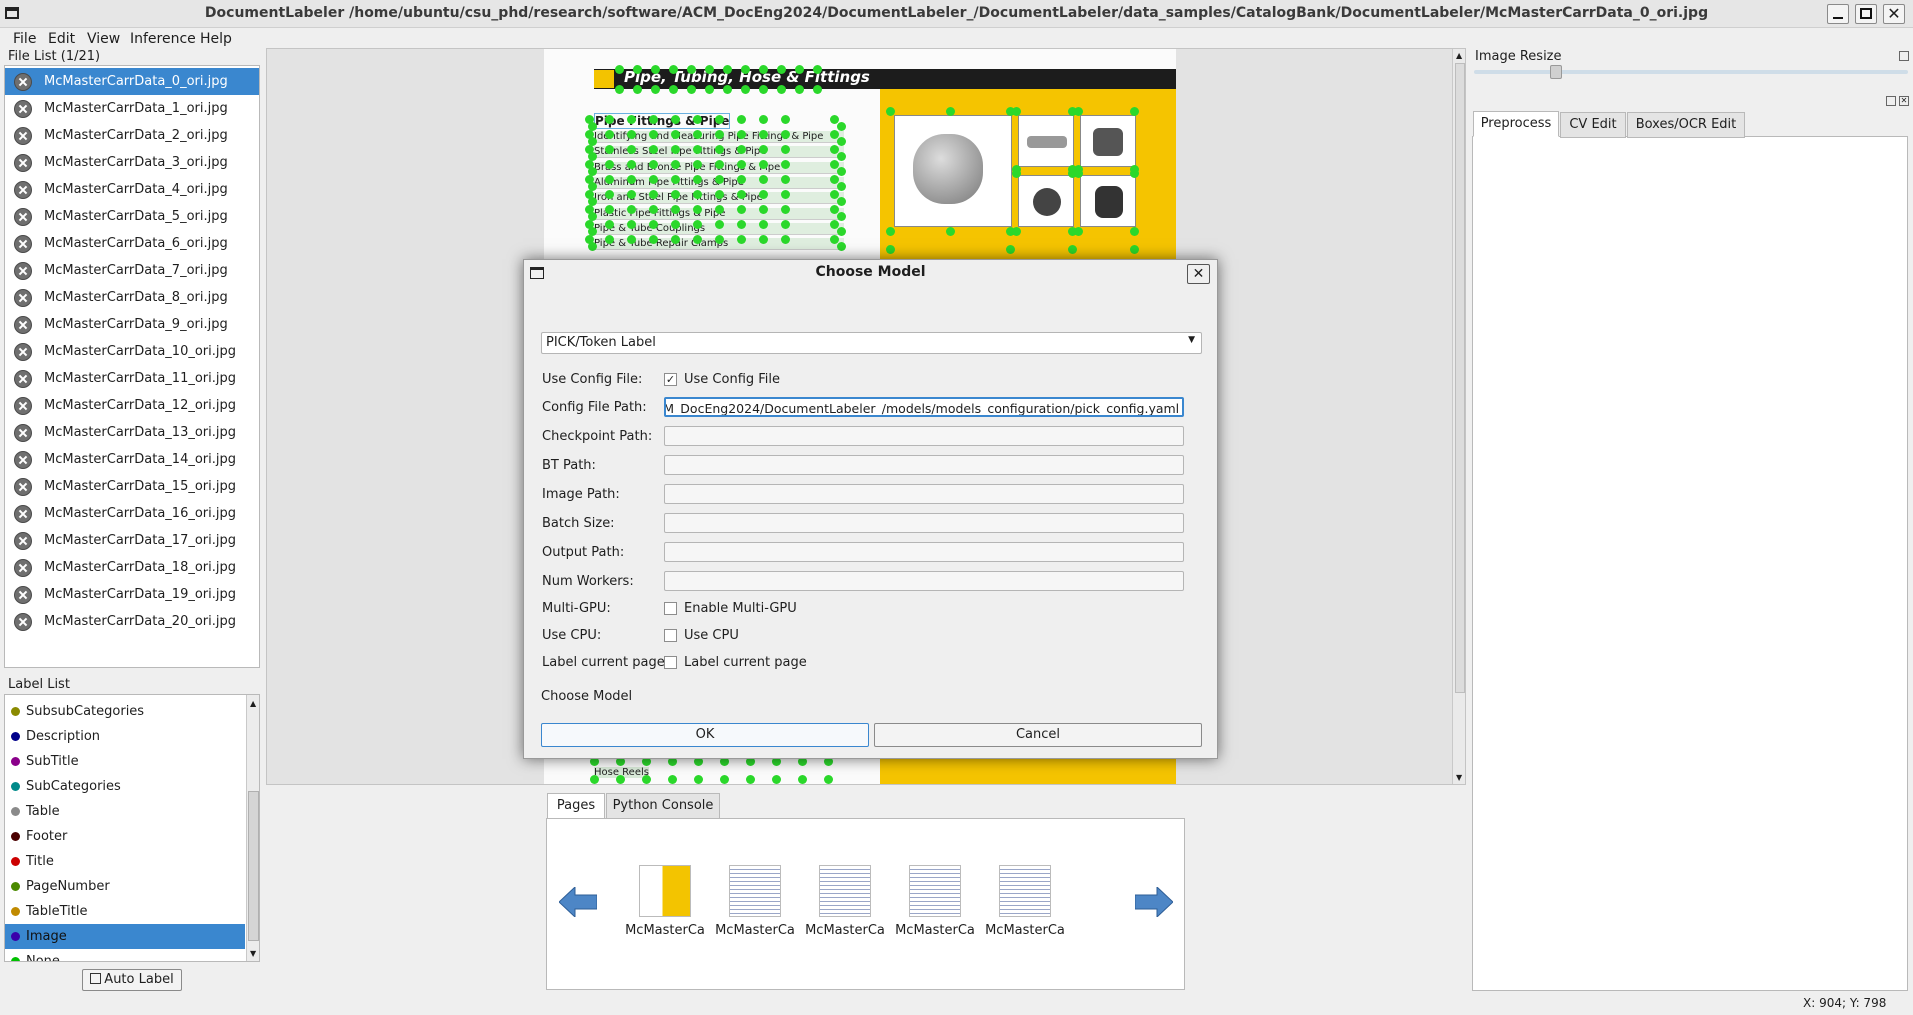 The height and width of the screenshot is (1015, 1913). What do you see at coordinates (132, 324) in the screenshot?
I see `file-list-item: McMasterCarrData_9_ori.jpg` at bounding box center [132, 324].